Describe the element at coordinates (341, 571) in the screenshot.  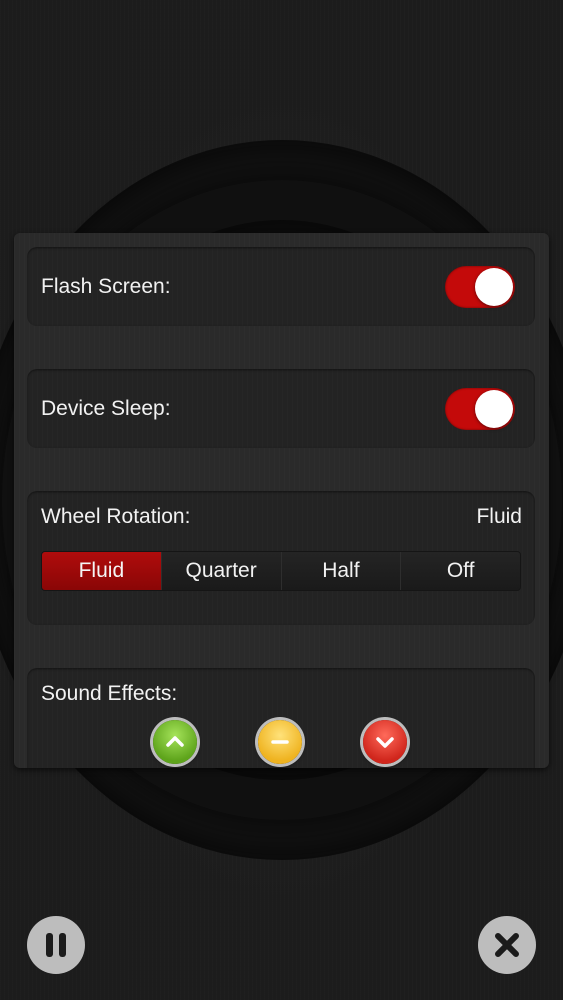
I see `segment-half: Half` at that location.